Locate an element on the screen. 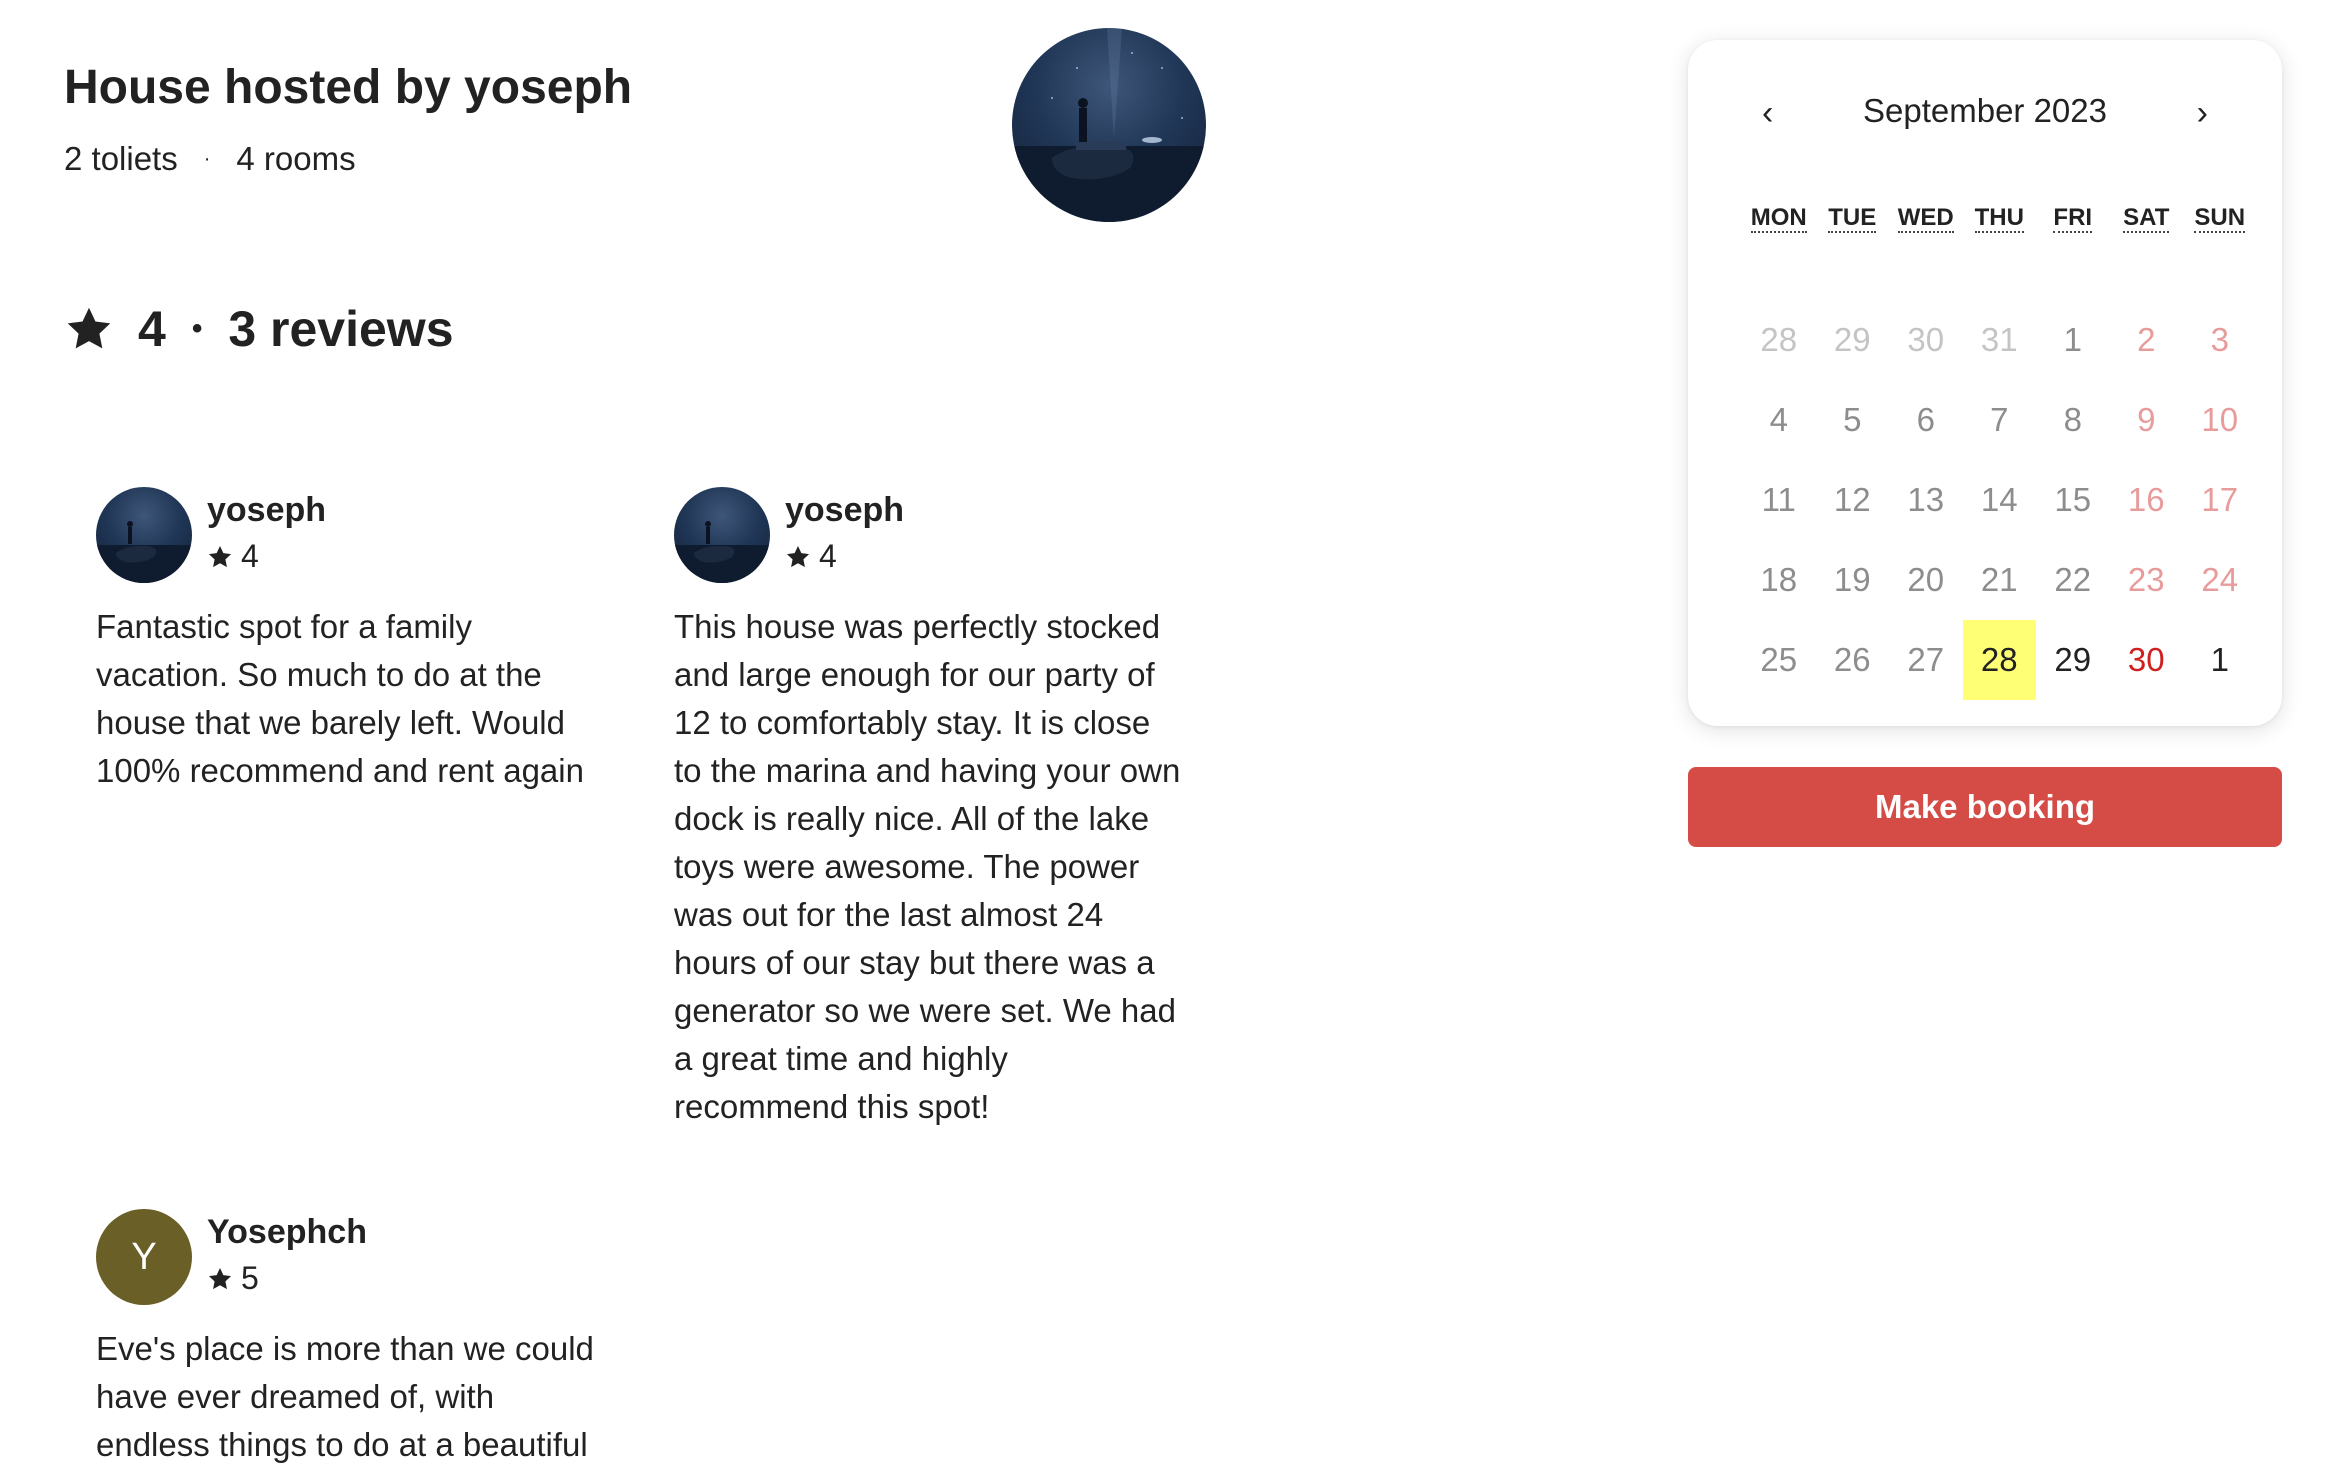  calendar-next-button: › is located at coordinates (2202, 113).